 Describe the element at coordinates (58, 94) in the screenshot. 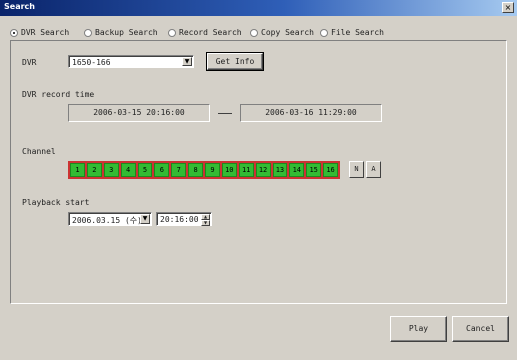

I see `record-time-label: DVR record time` at that location.